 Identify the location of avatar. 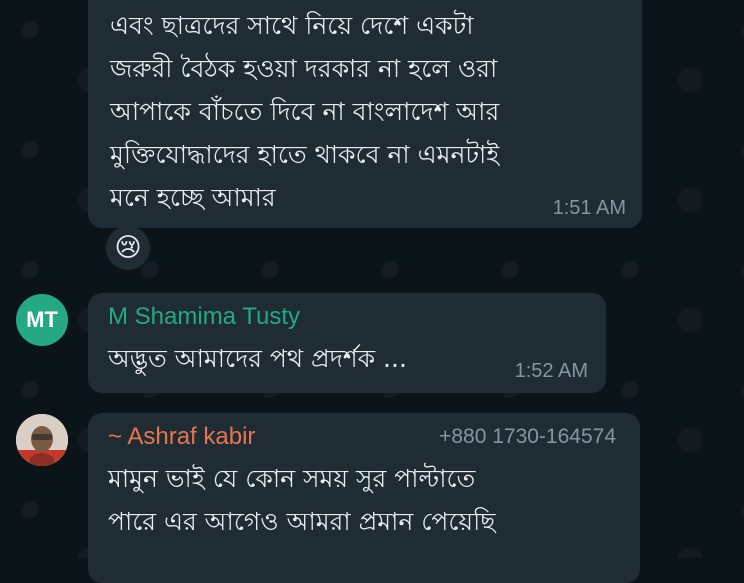
(42, 440).